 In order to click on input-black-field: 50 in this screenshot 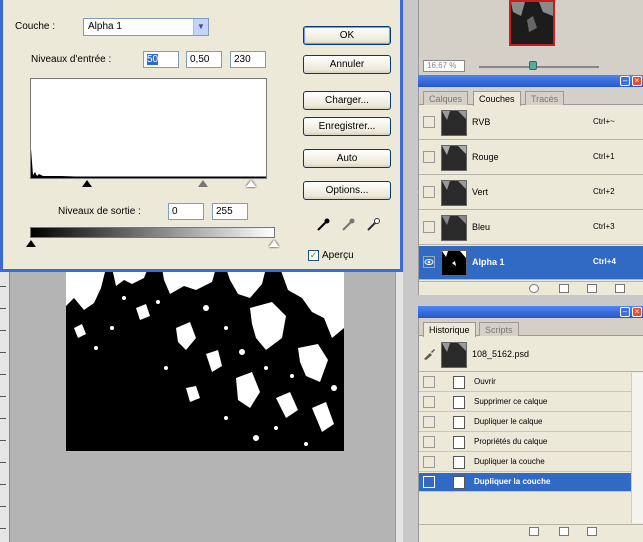, I will do `click(161, 59)`.